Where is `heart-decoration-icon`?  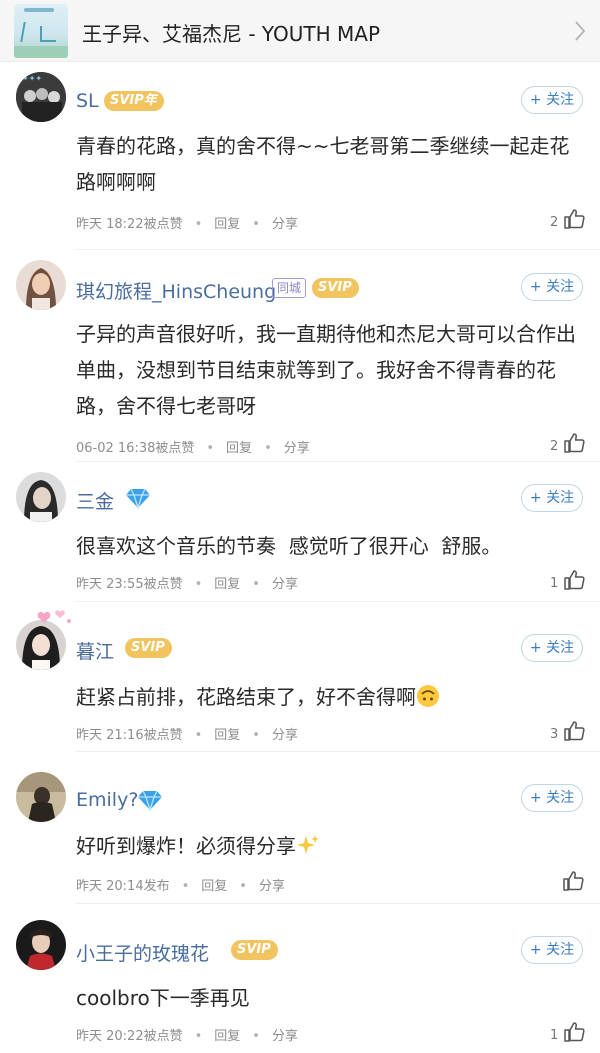 heart-decoration-icon is located at coordinates (54, 616).